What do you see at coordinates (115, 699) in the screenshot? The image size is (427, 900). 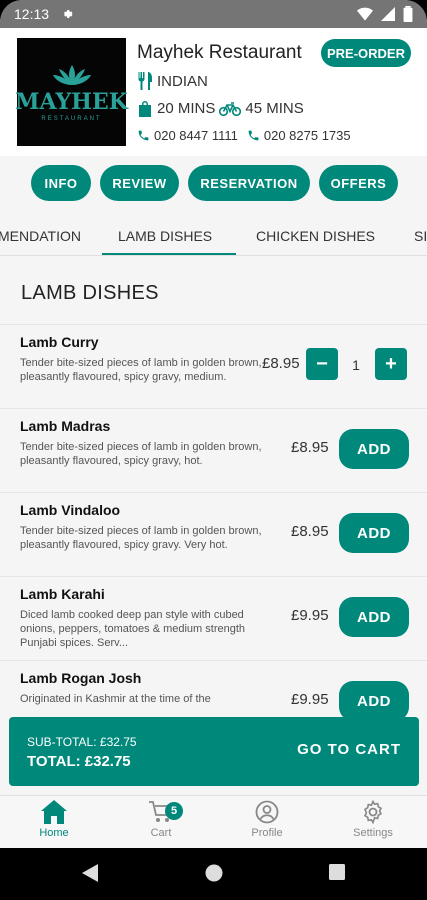 I see `dish-description: Originated in Kashmir at the time of the` at bounding box center [115, 699].